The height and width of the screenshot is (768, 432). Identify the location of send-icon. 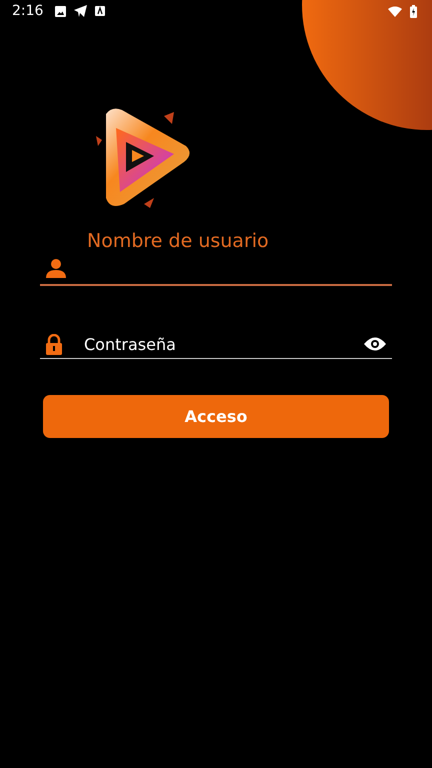
(81, 11).